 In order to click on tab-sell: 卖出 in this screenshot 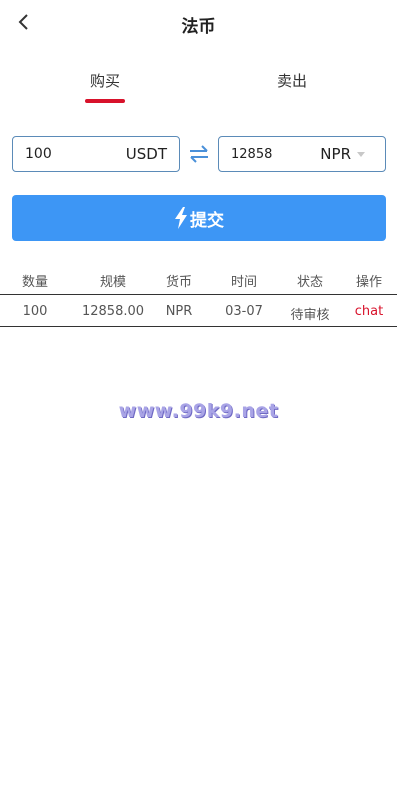, I will do `click(292, 88)`.